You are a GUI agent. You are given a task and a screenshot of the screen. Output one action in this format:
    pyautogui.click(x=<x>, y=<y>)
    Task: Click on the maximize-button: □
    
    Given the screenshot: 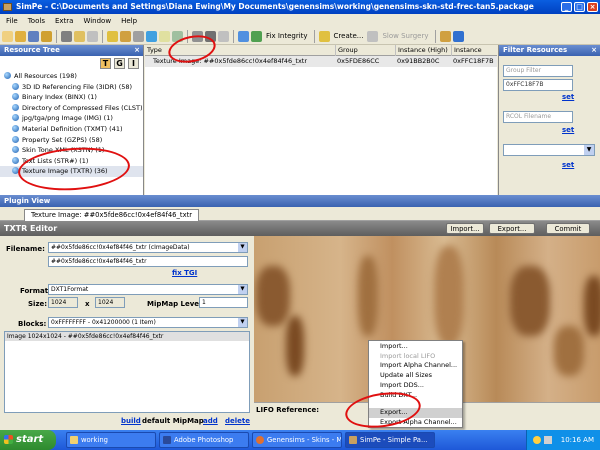 What is the action you would take?
    pyautogui.click(x=579, y=7)
    